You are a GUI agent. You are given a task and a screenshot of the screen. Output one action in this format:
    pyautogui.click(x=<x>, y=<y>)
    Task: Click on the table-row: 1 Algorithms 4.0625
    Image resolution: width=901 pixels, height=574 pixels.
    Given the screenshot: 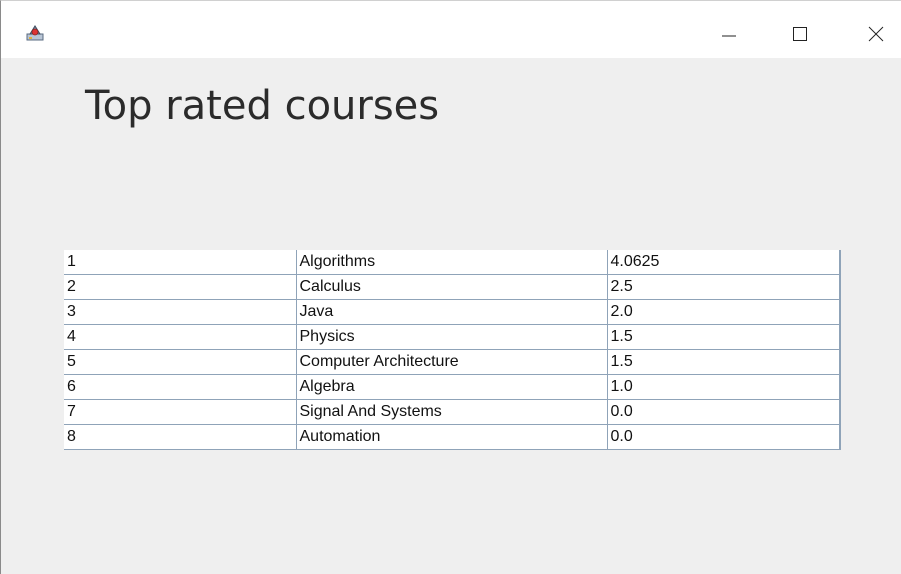 What is the action you would take?
    pyautogui.click(x=452, y=262)
    